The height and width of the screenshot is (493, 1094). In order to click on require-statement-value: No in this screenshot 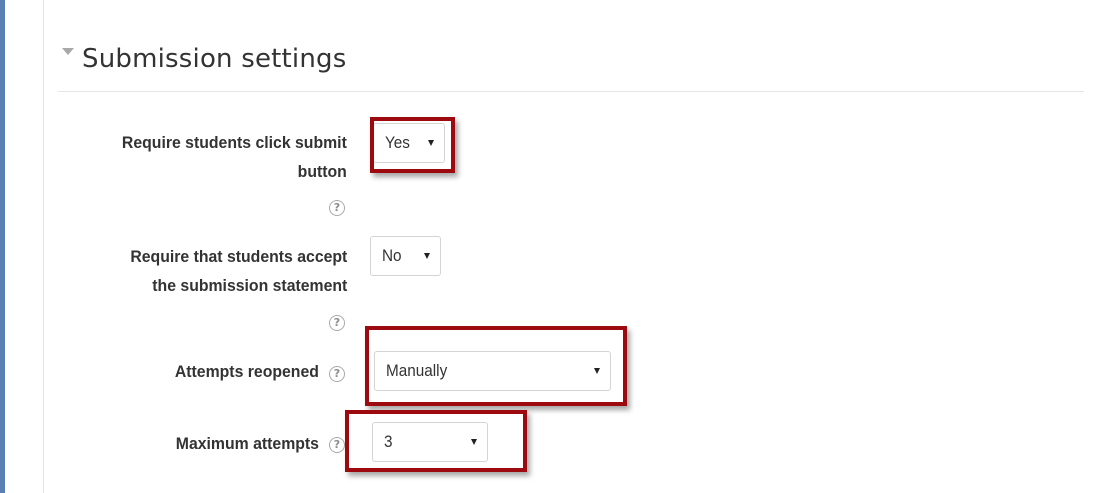, I will do `click(392, 255)`.